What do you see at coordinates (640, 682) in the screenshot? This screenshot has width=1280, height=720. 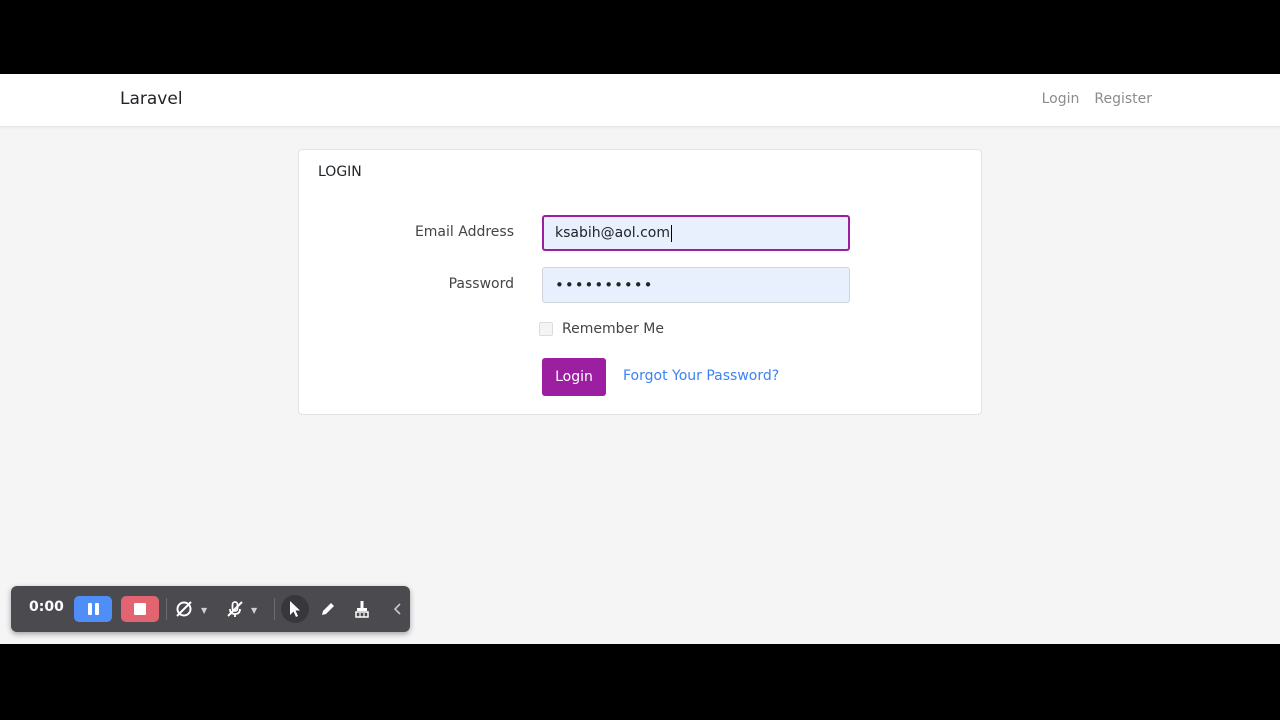 I see `letterbox-bottom` at bounding box center [640, 682].